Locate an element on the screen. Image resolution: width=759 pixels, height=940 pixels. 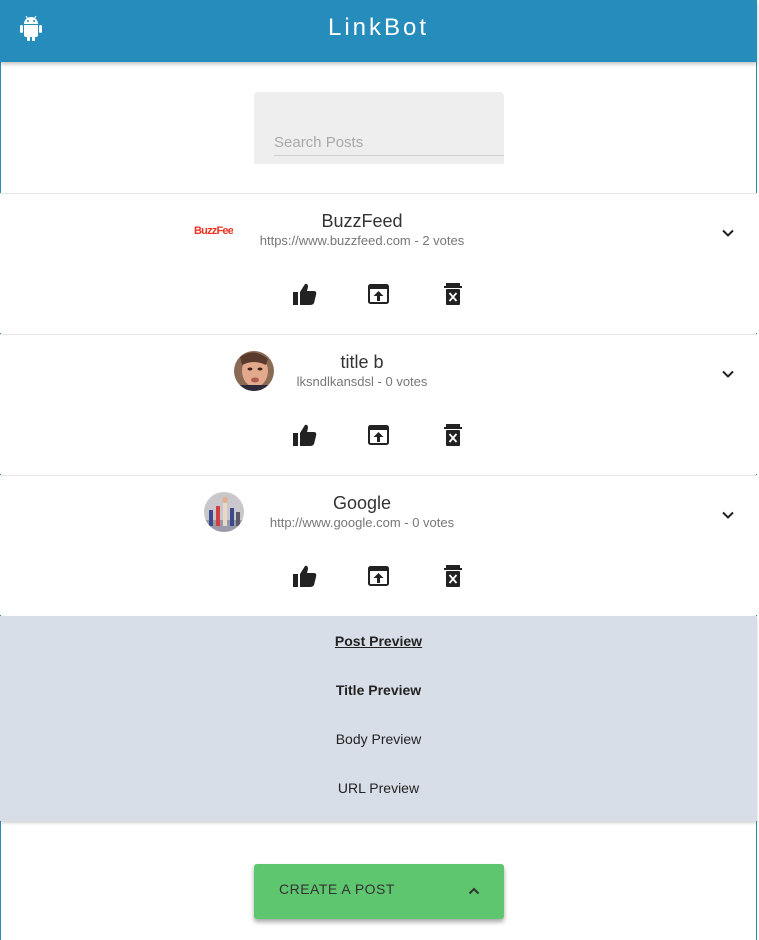
app-title: LinkBot is located at coordinates (378, 27).